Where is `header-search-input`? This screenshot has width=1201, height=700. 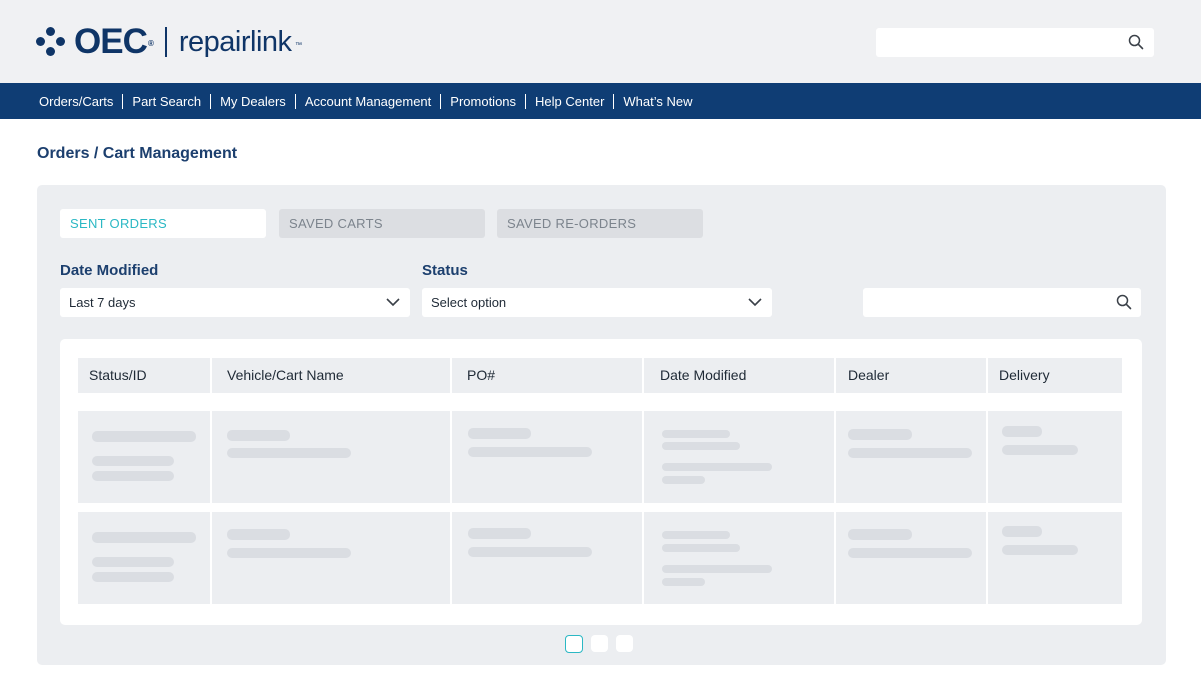
header-search-input is located at coordinates (1015, 42).